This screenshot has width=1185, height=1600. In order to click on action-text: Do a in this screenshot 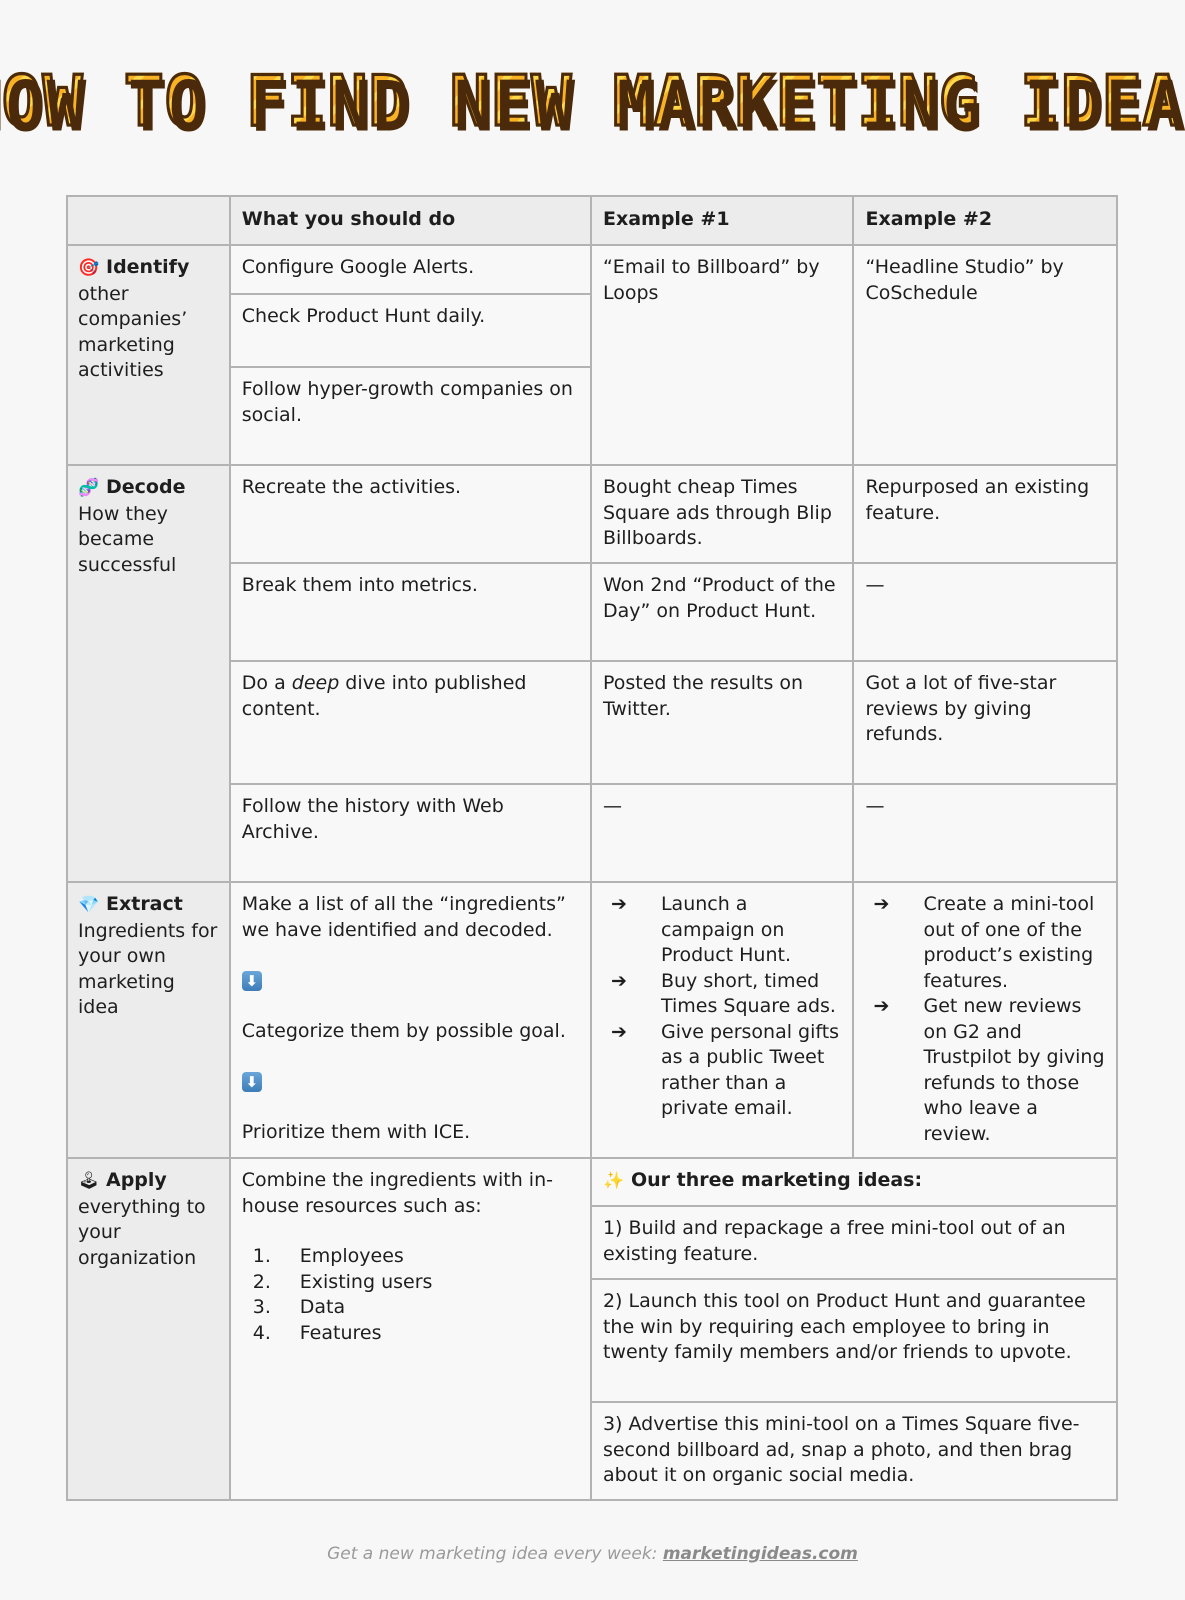, I will do `click(266, 683)`.